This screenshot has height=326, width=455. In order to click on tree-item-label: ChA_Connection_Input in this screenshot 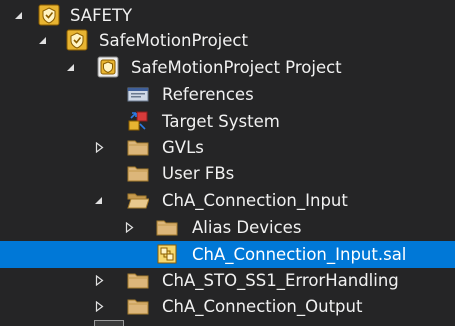, I will do `click(255, 200)`.